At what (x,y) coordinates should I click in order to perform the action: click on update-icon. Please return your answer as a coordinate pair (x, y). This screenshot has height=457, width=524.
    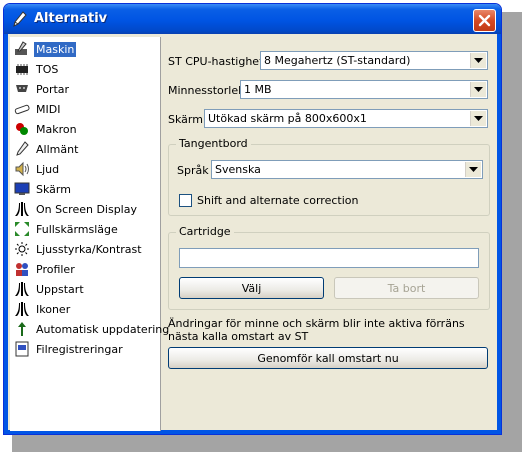
    Looking at the image, I should click on (22, 329).